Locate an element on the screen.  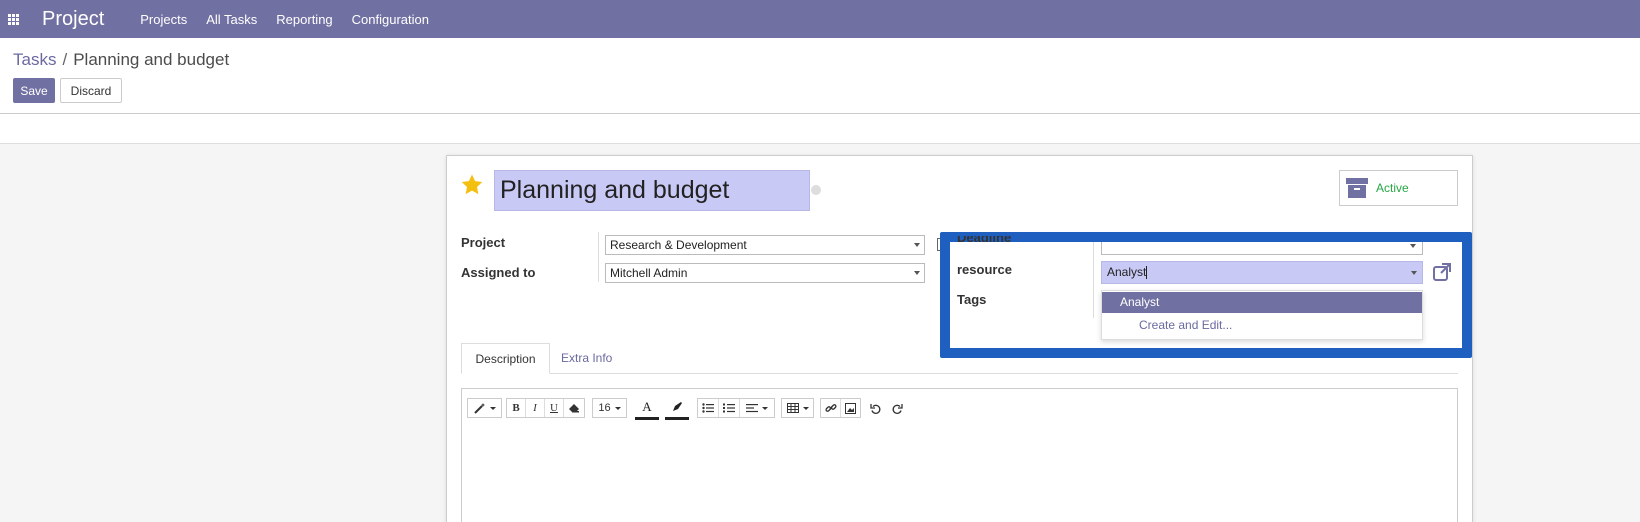
magic-style-icon is located at coordinates (484, 408).